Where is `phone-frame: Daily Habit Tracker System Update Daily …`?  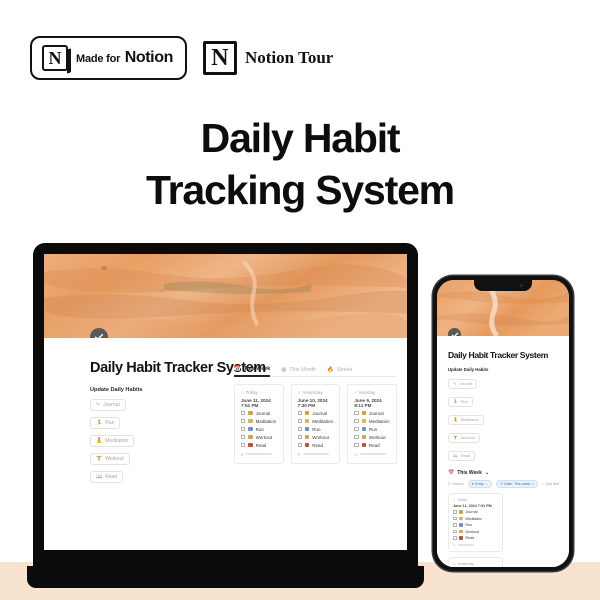 phone-frame: Daily Habit Tracker System Update Daily … is located at coordinates (503, 423).